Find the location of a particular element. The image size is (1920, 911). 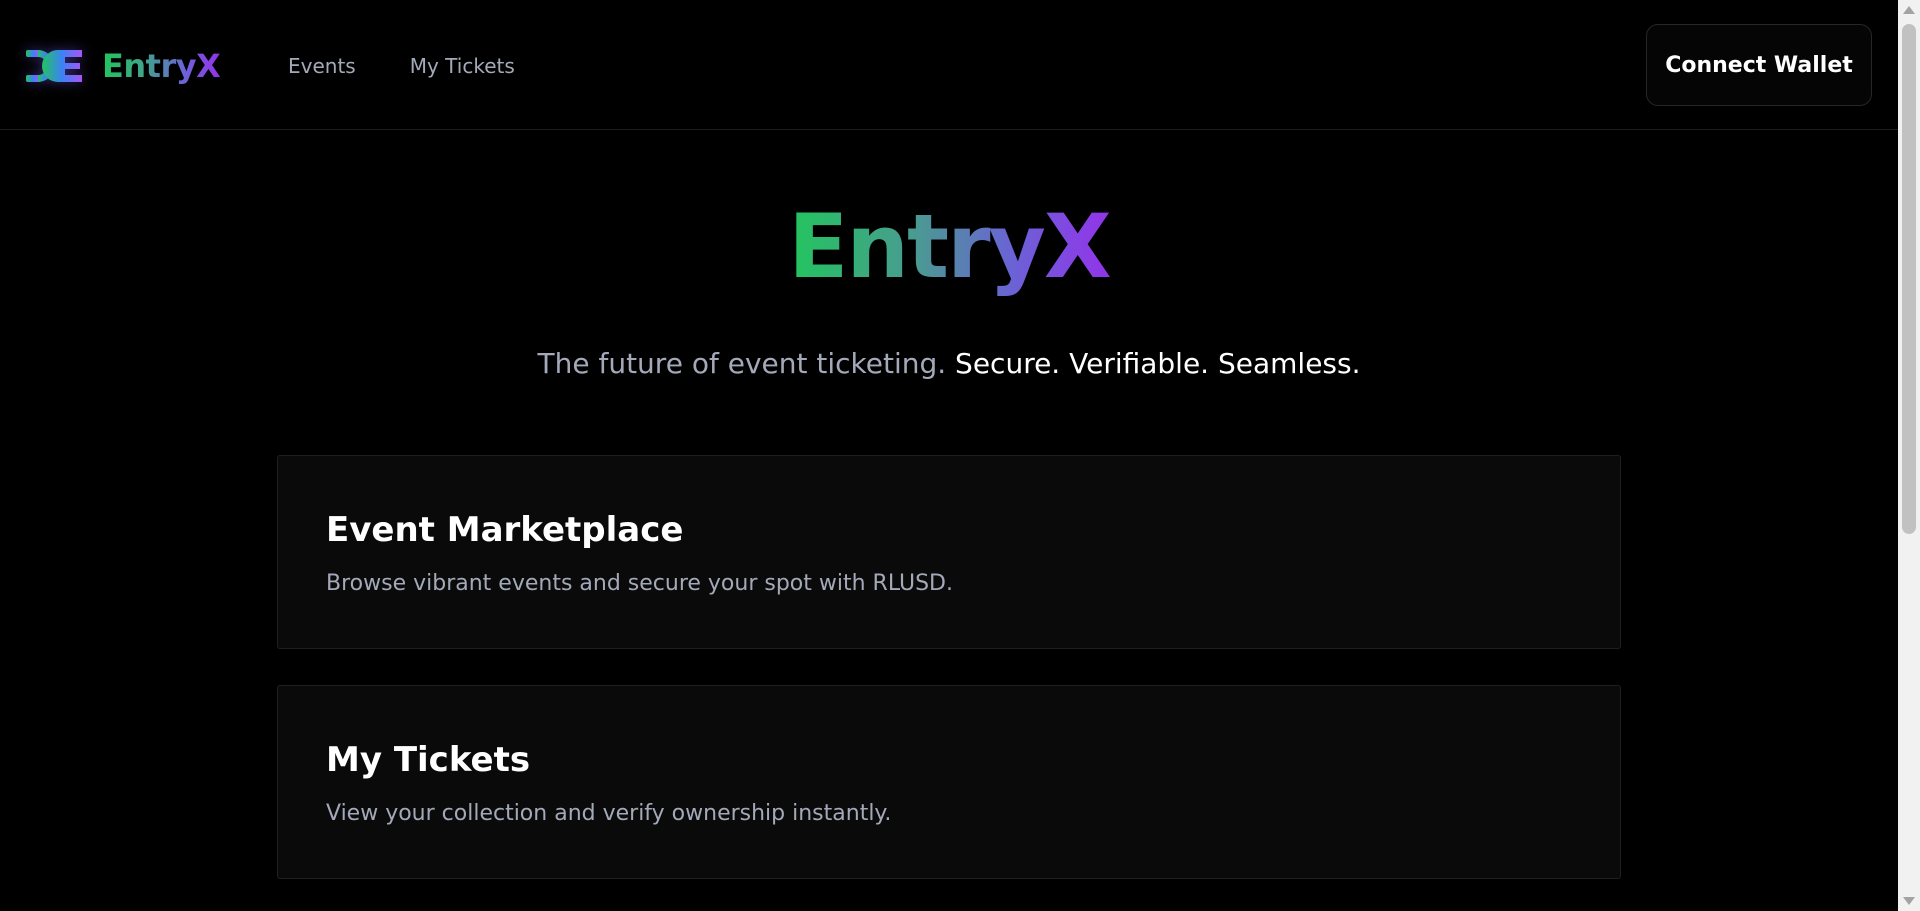

card-title: Event Marketplace is located at coordinates (505, 530).